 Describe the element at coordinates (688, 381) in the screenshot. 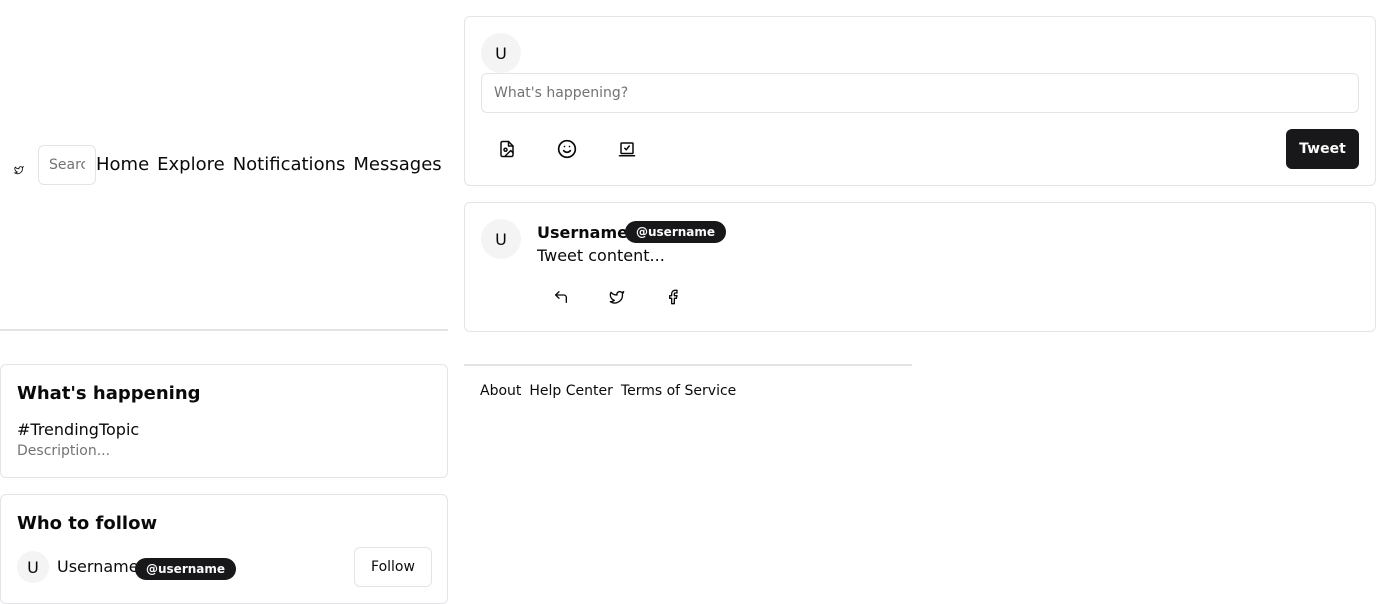

I see `footer: About Help Center Terms of Service` at that location.